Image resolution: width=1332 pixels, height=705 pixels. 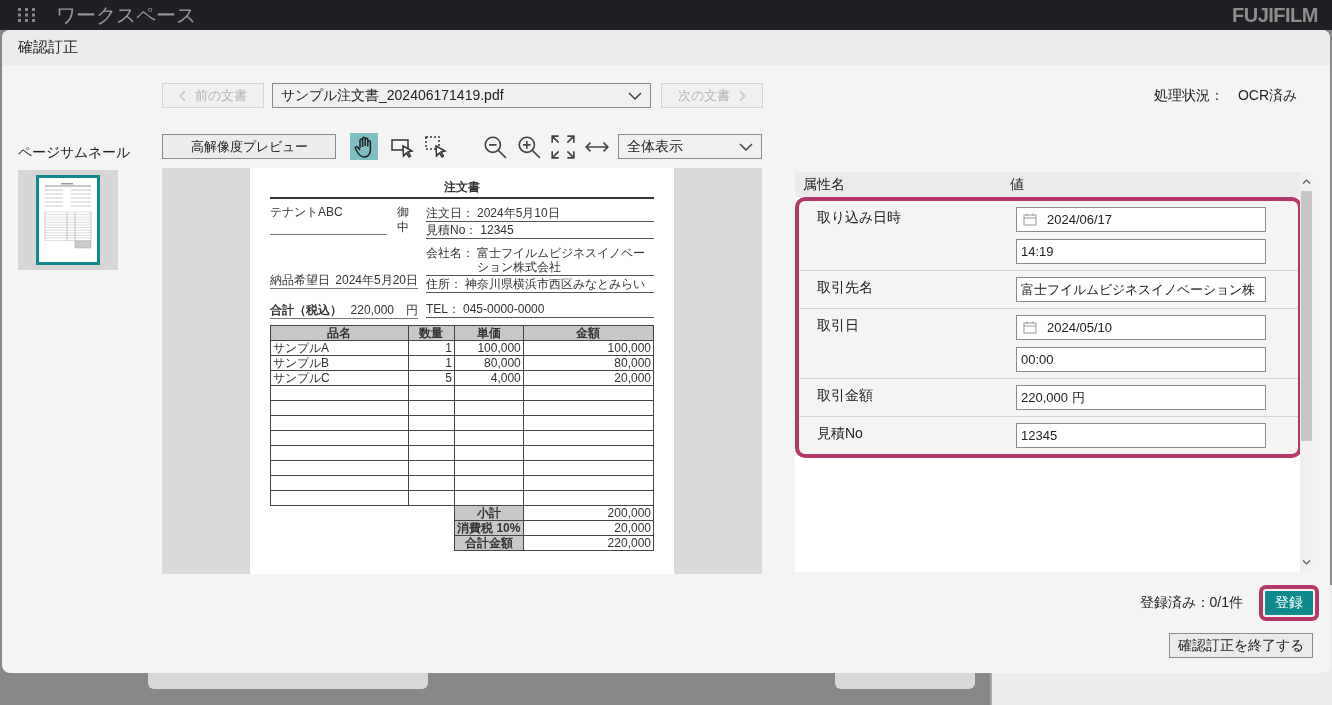 What do you see at coordinates (824, 184) in the screenshot?
I see `column-header: 属性名` at bounding box center [824, 184].